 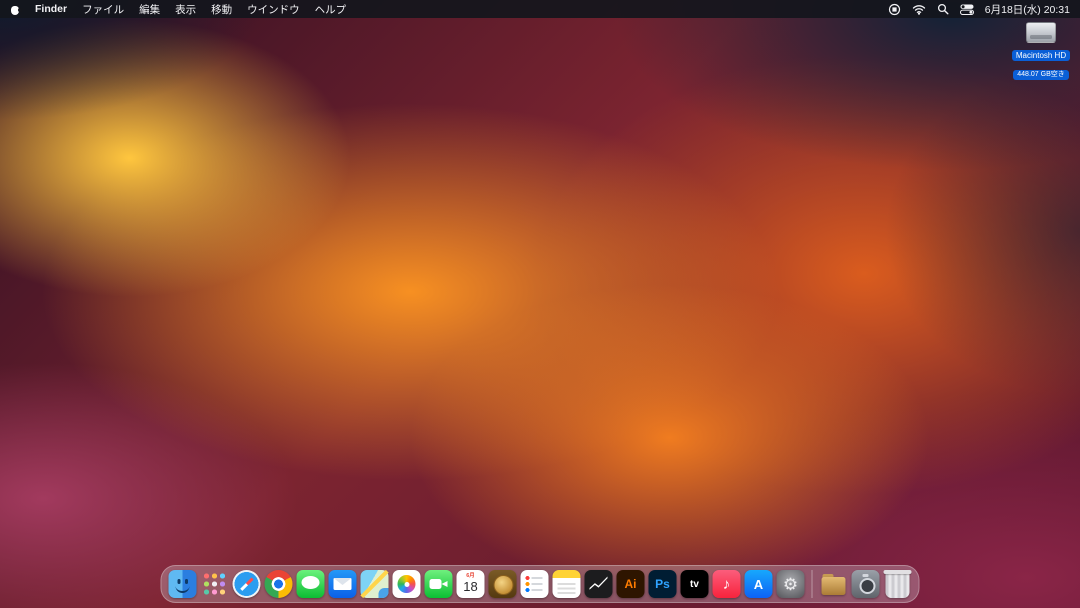 I want to click on dock-chrome-icon, so click(x=278, y=584).